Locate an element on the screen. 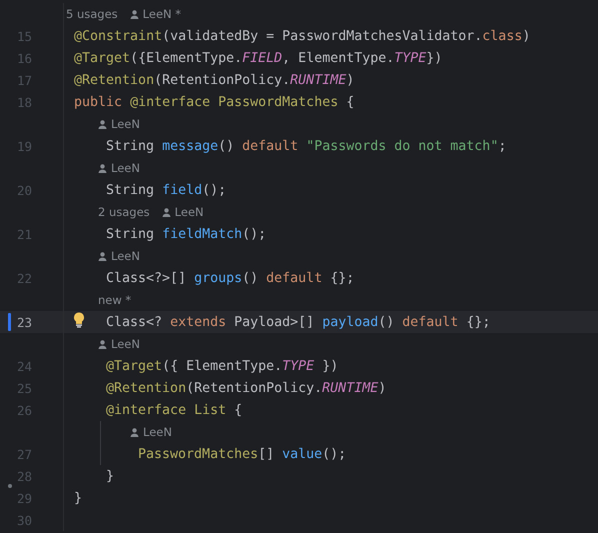 Image resolution: width=598 pixels, height=533 pixels. method-name: message is located at coordinates (190, 146).